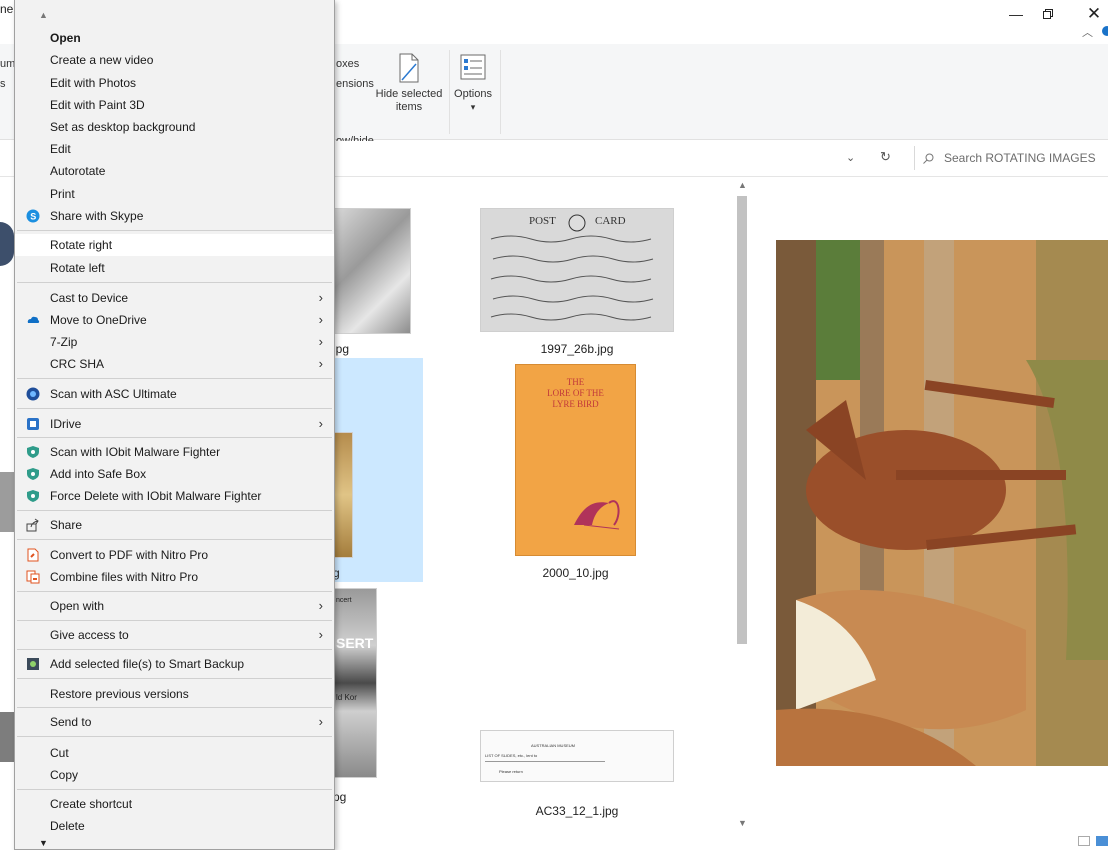  What do you see at coordinates (174, 775) in the screenshot?
I see `menu-item-copy: Copy` at bounding box center [174, 775].